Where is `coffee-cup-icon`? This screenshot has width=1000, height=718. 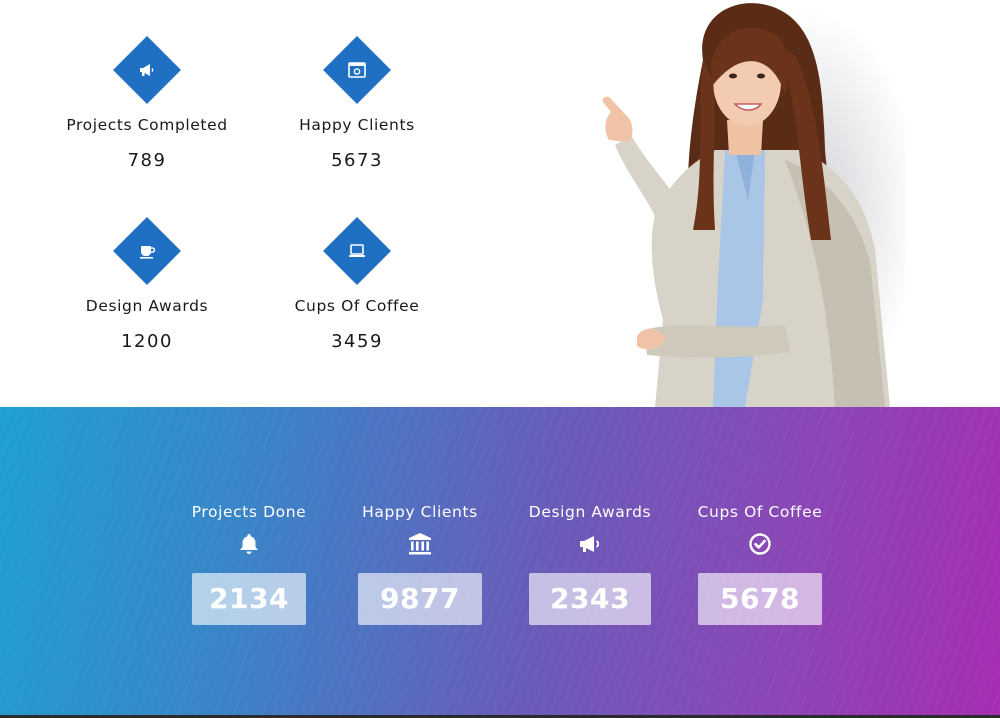
coffee-cup-icon is located at coordinates (147, 251).